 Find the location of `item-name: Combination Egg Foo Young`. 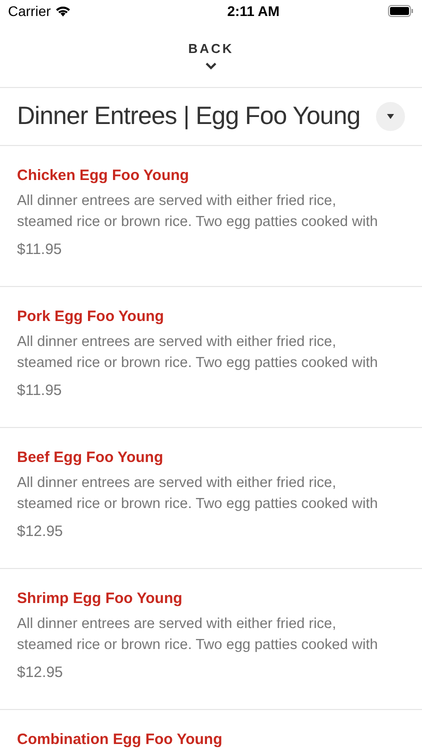

item-name: Combination Egg Foo Young is located at coordinates (120, 740).